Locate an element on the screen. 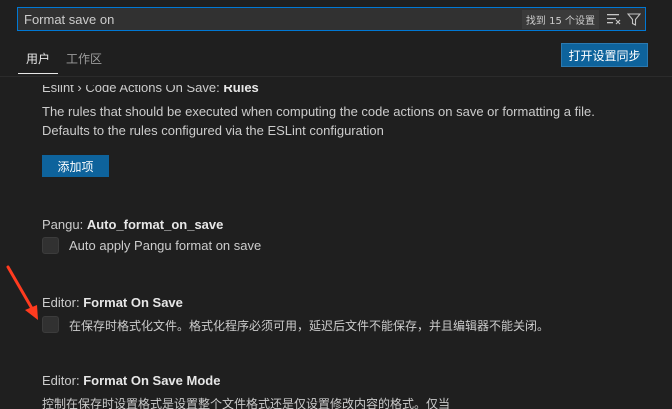 This screenshot has width=672, height=409. search-input is located at coordinates (270, 19).